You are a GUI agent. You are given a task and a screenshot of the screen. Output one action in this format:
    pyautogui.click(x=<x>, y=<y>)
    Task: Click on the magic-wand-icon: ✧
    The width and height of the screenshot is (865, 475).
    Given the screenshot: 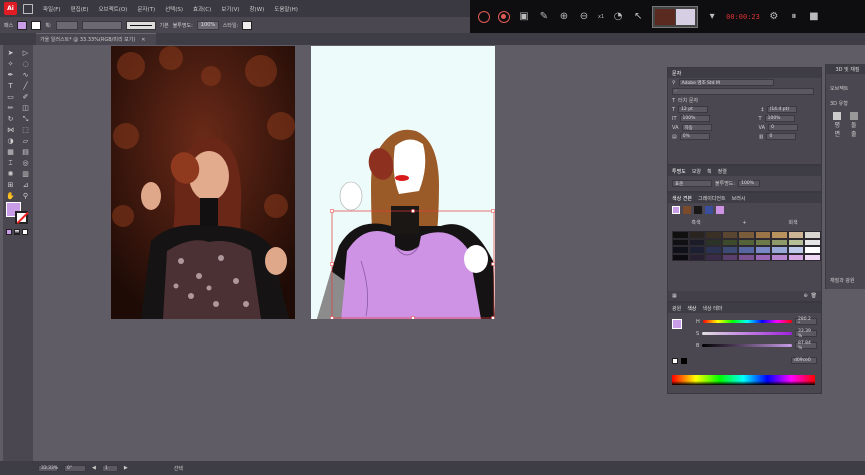 What is the action you would take?
    pyautogui.click(x=10, y=64)
    